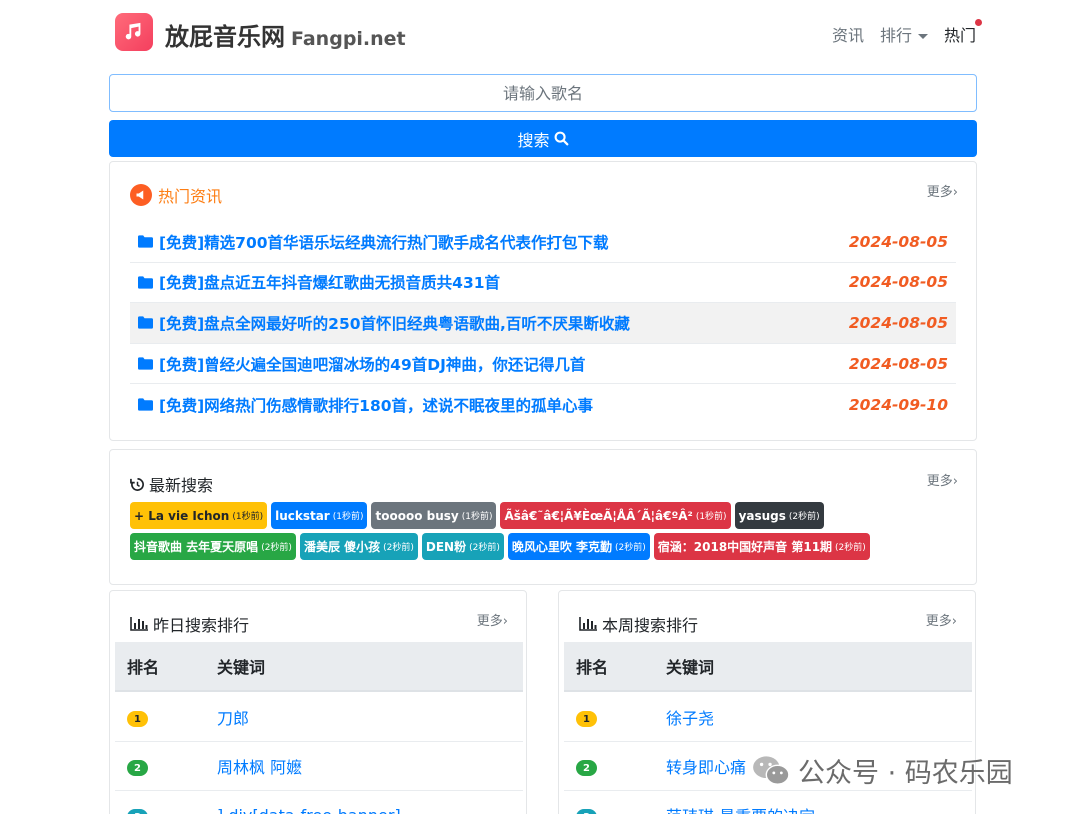  What do you see at coordinates (134, 32) in the screenshot?
I see `music-note-icon` at bounding box center [134, 32].